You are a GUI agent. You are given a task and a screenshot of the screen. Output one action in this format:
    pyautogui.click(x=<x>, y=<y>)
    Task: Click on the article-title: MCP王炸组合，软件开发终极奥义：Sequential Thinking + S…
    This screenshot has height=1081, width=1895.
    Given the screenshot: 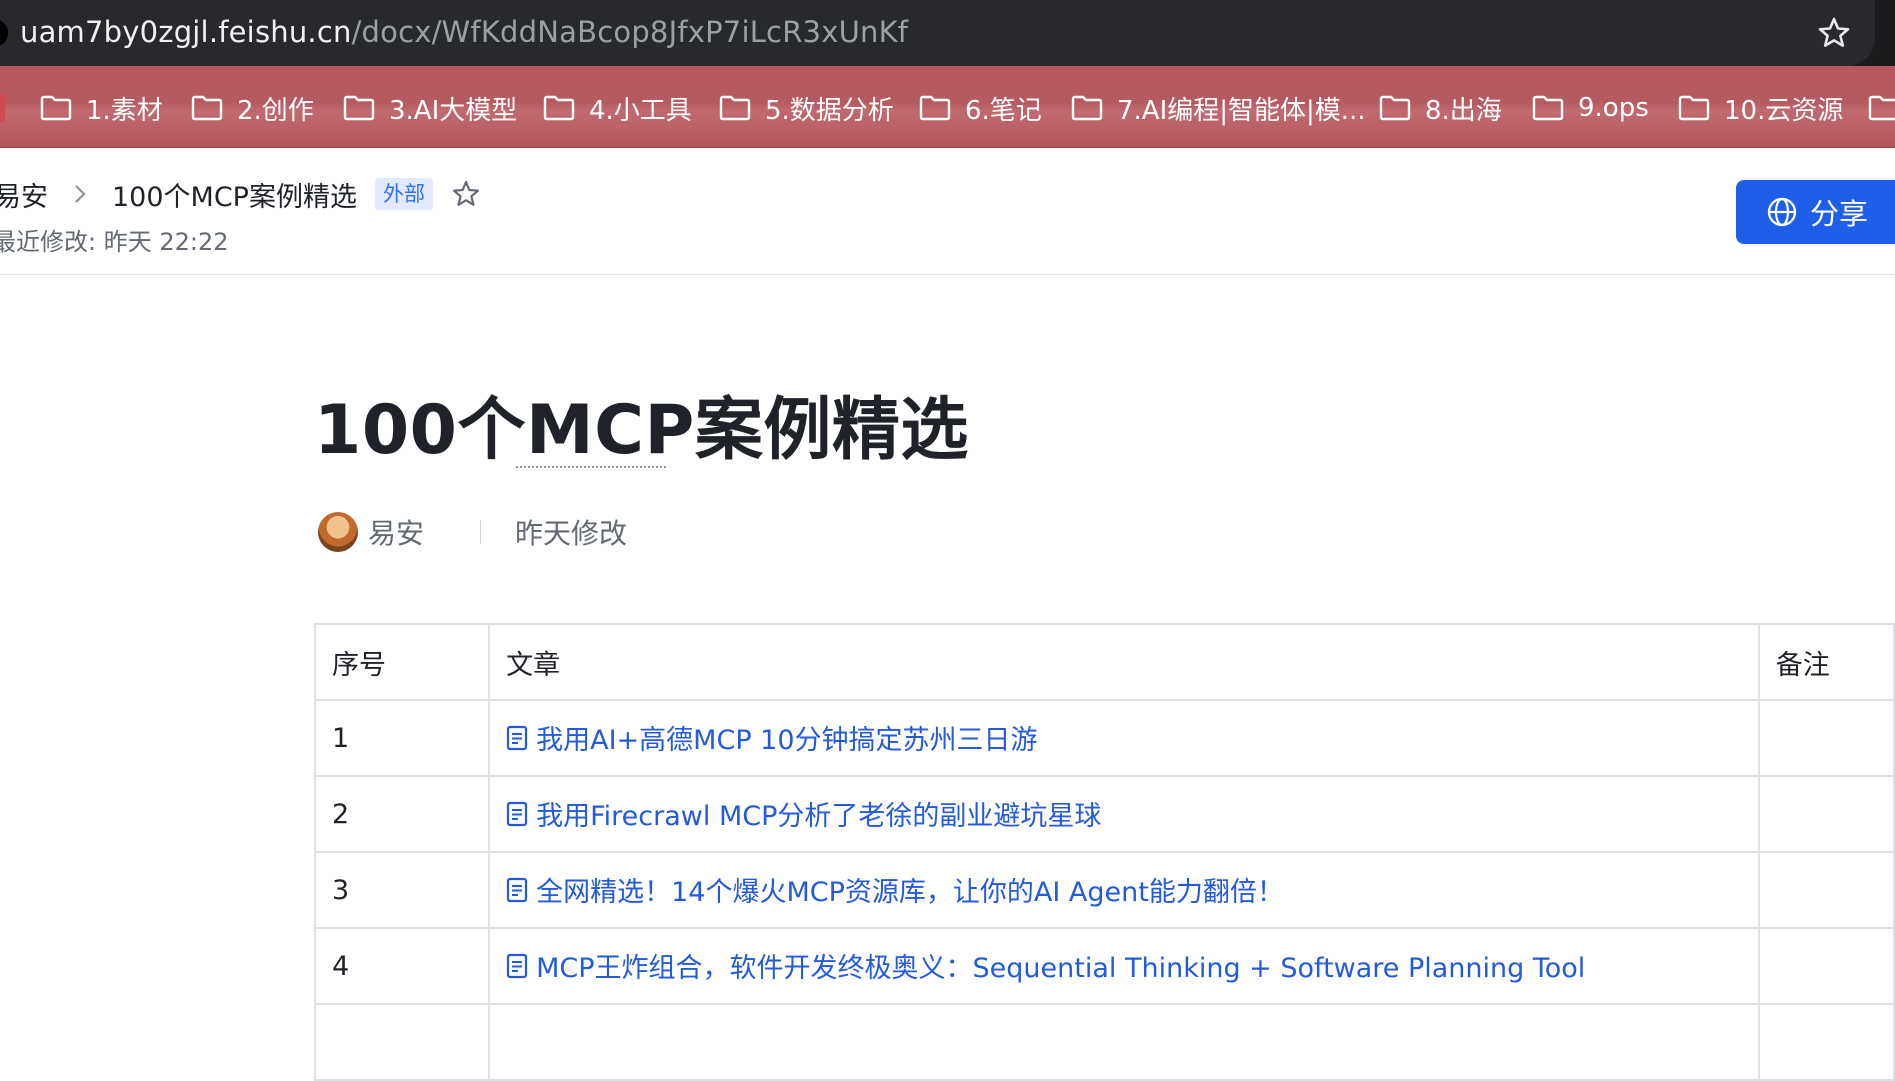 What is the action you would take?
    pyautogui.click(x=1061, y=969)
    